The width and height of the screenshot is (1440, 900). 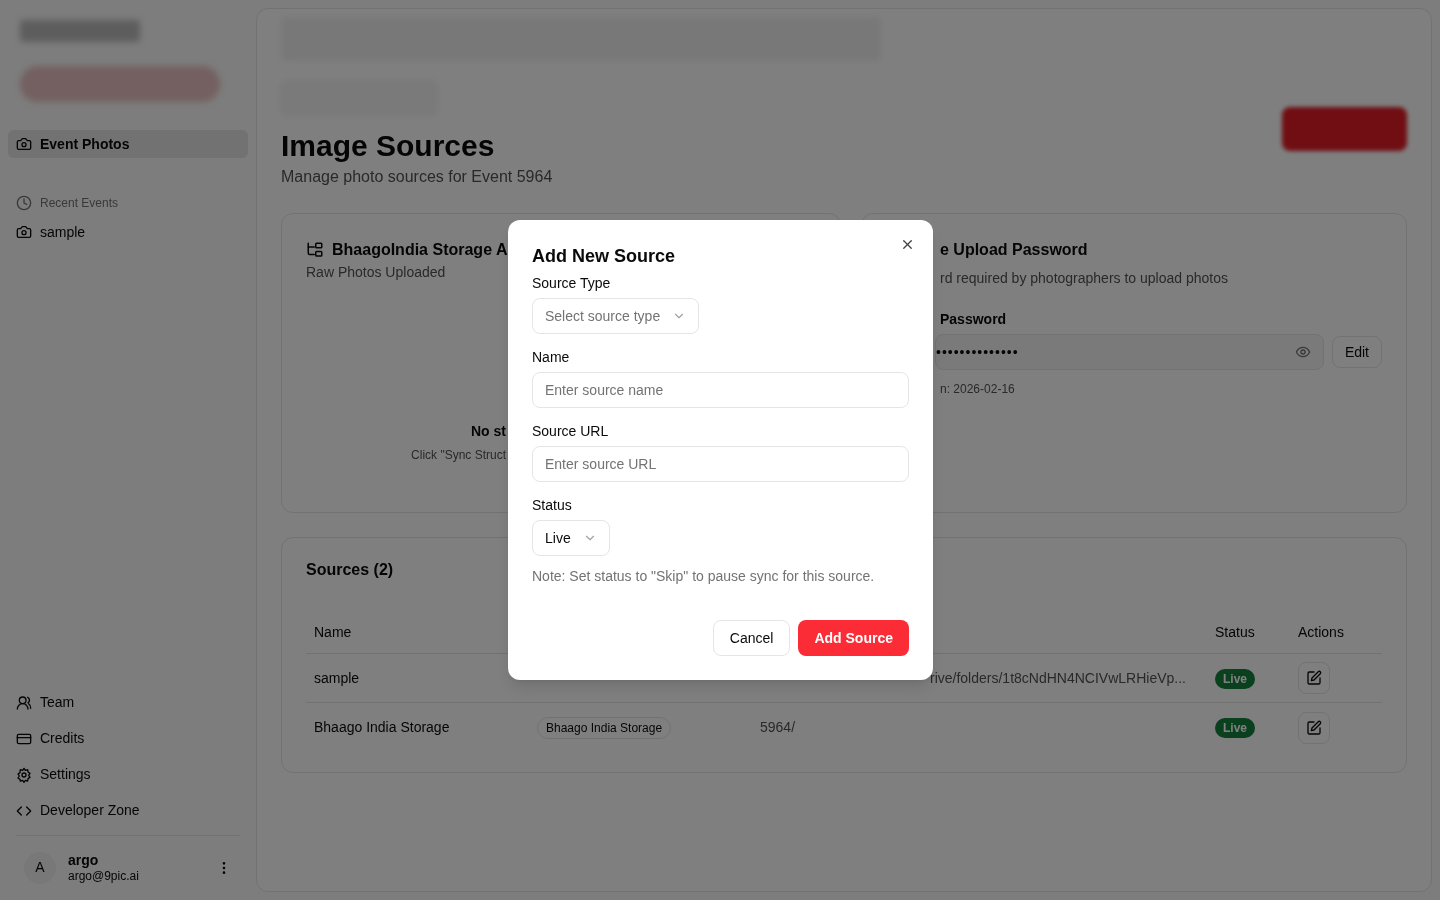 I want to click on table-cell-text: sample, so click(x=337, y=678).